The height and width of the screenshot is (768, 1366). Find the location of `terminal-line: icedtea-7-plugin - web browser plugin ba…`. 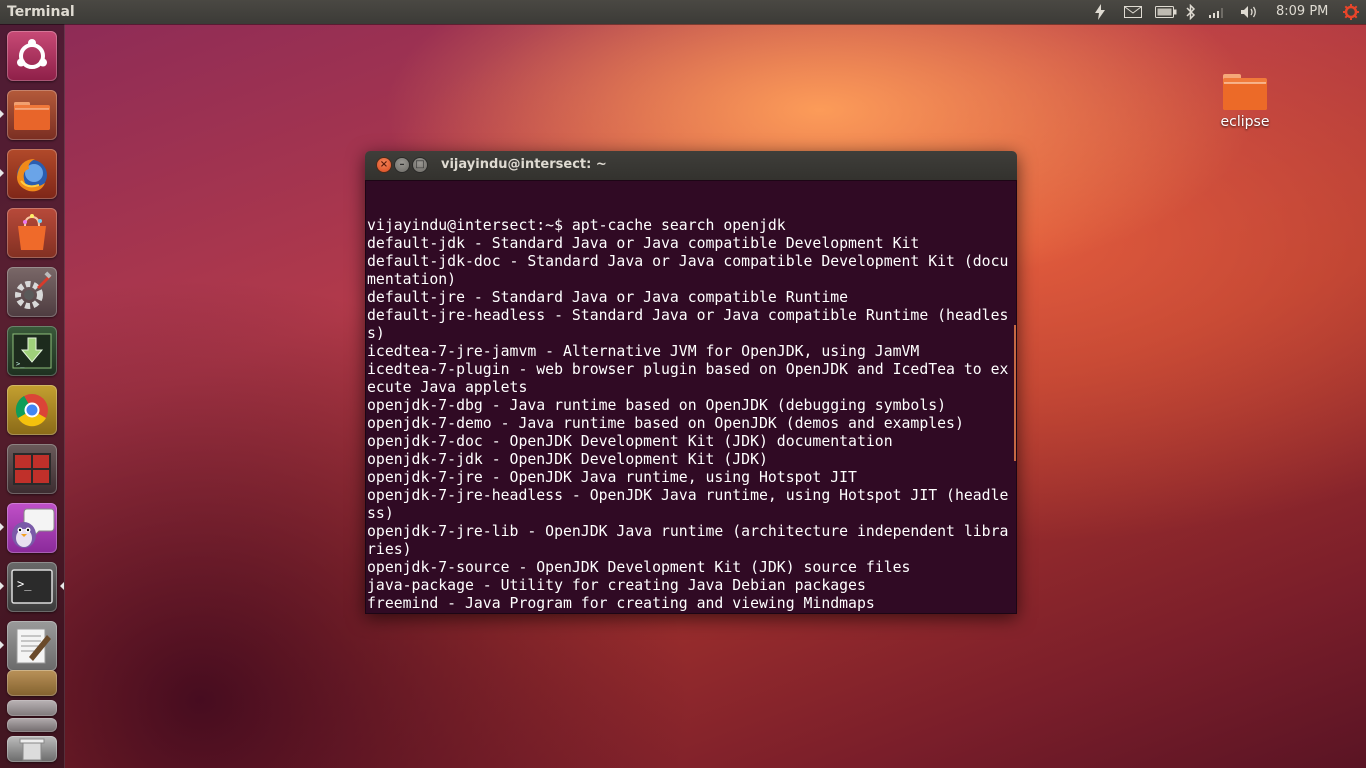

terminal-line: icedtea-7-plugin - web browser plugin ba… is located at coordinates (688, 369).